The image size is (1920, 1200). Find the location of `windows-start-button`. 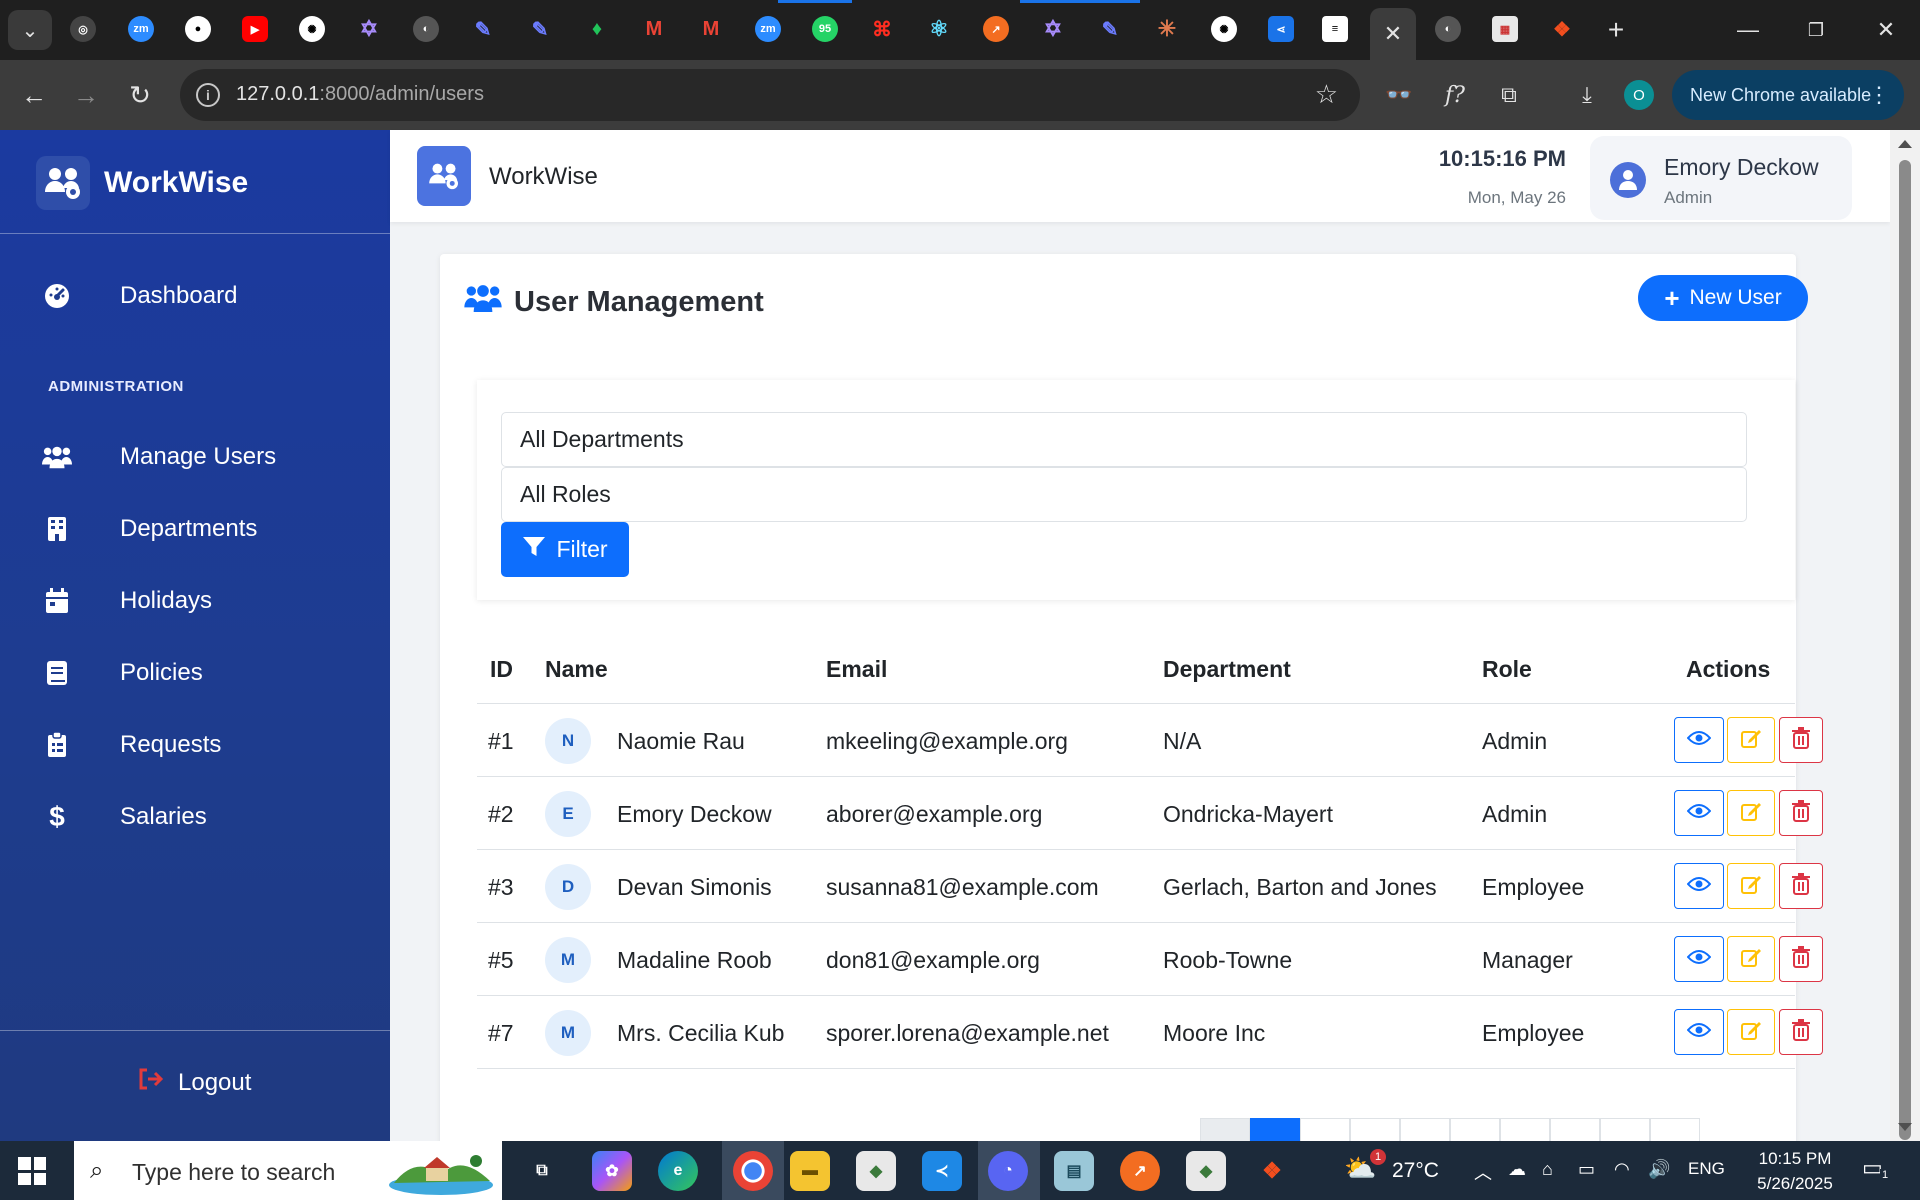

windows-start-button is located at coordinates (32, 1171).